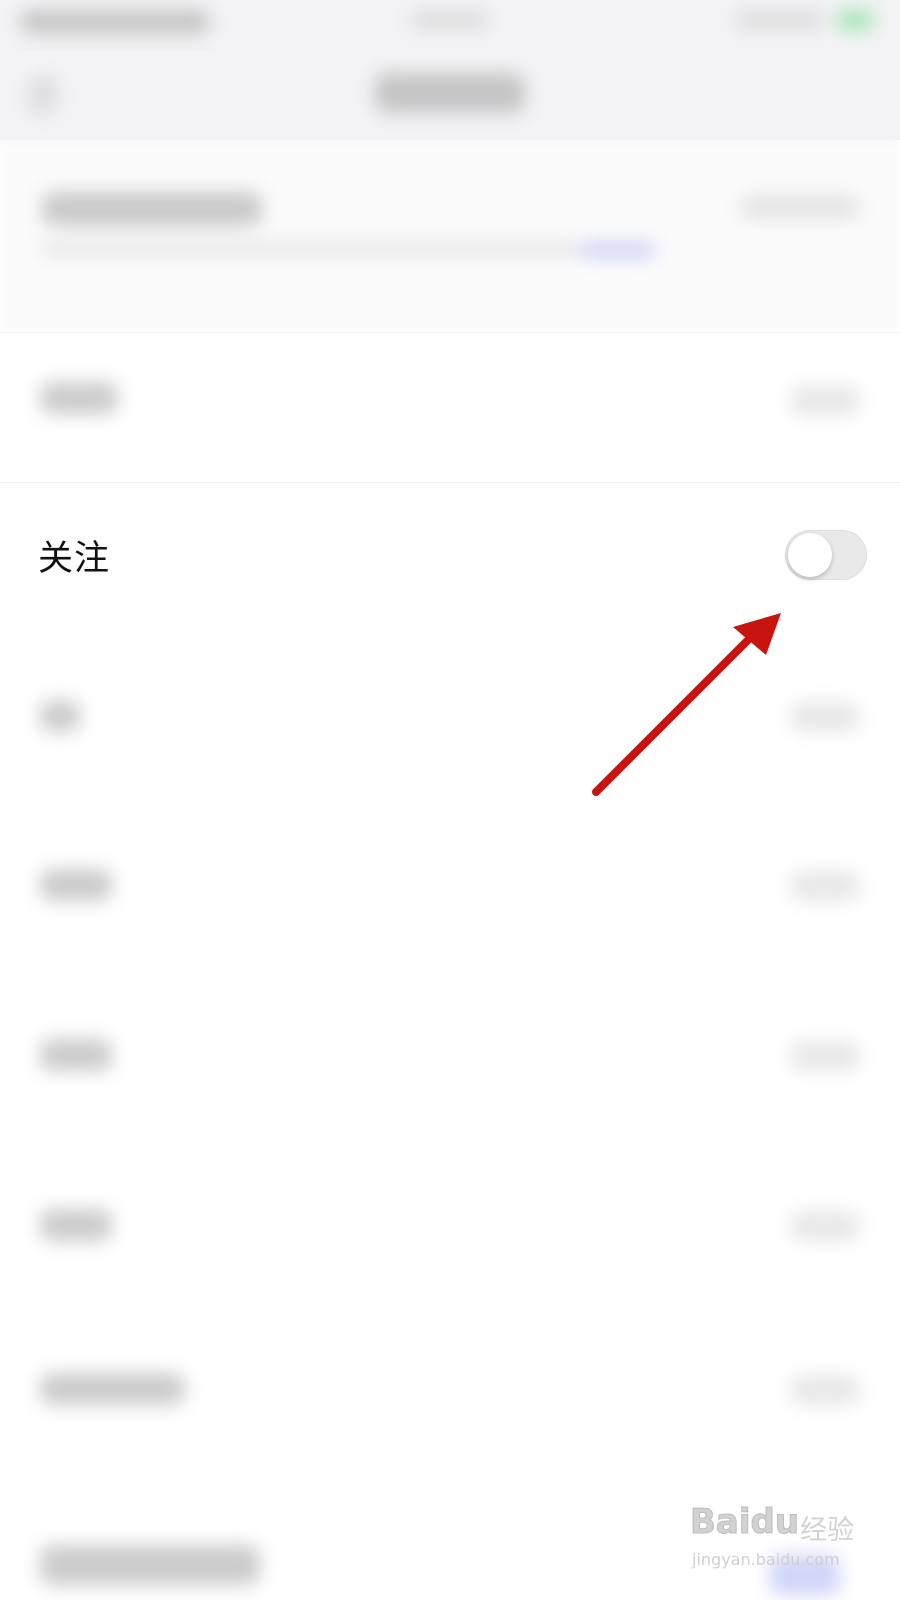  I want to click on status-time-blurred, so click(115, 22).